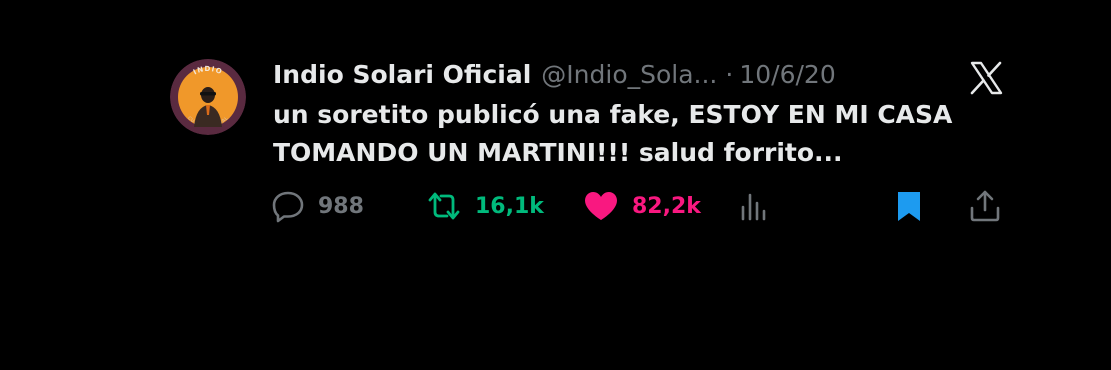  Describe the element at coordinates (787, 74) in the screenshot. I see `tweet-date: 10/6/20` at that location.